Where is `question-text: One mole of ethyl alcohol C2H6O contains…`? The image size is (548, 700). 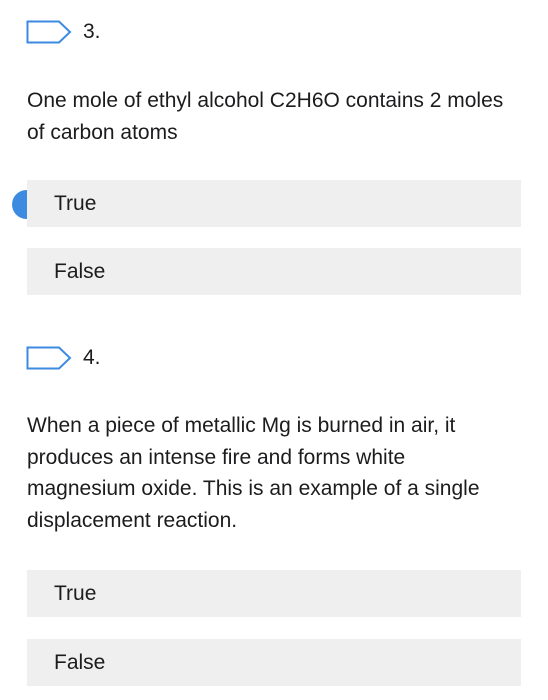 question-text: One mole of ethyl alcohol C2H6O contains… is located at coordinates (265, 116).